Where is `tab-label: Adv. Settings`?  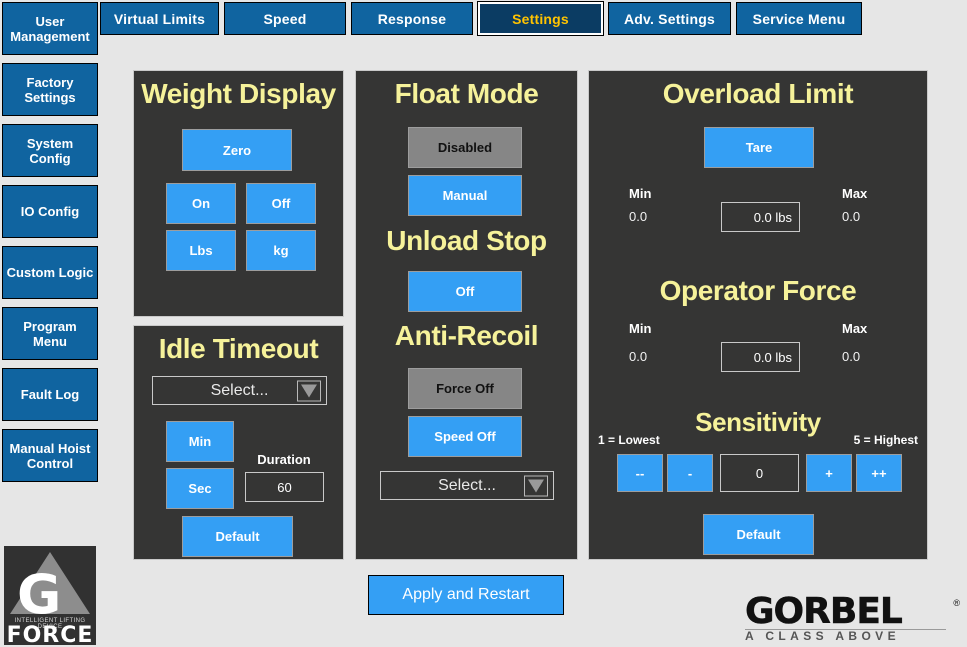 tab-label: Adv. Settings is located at coordinates (669, 18).